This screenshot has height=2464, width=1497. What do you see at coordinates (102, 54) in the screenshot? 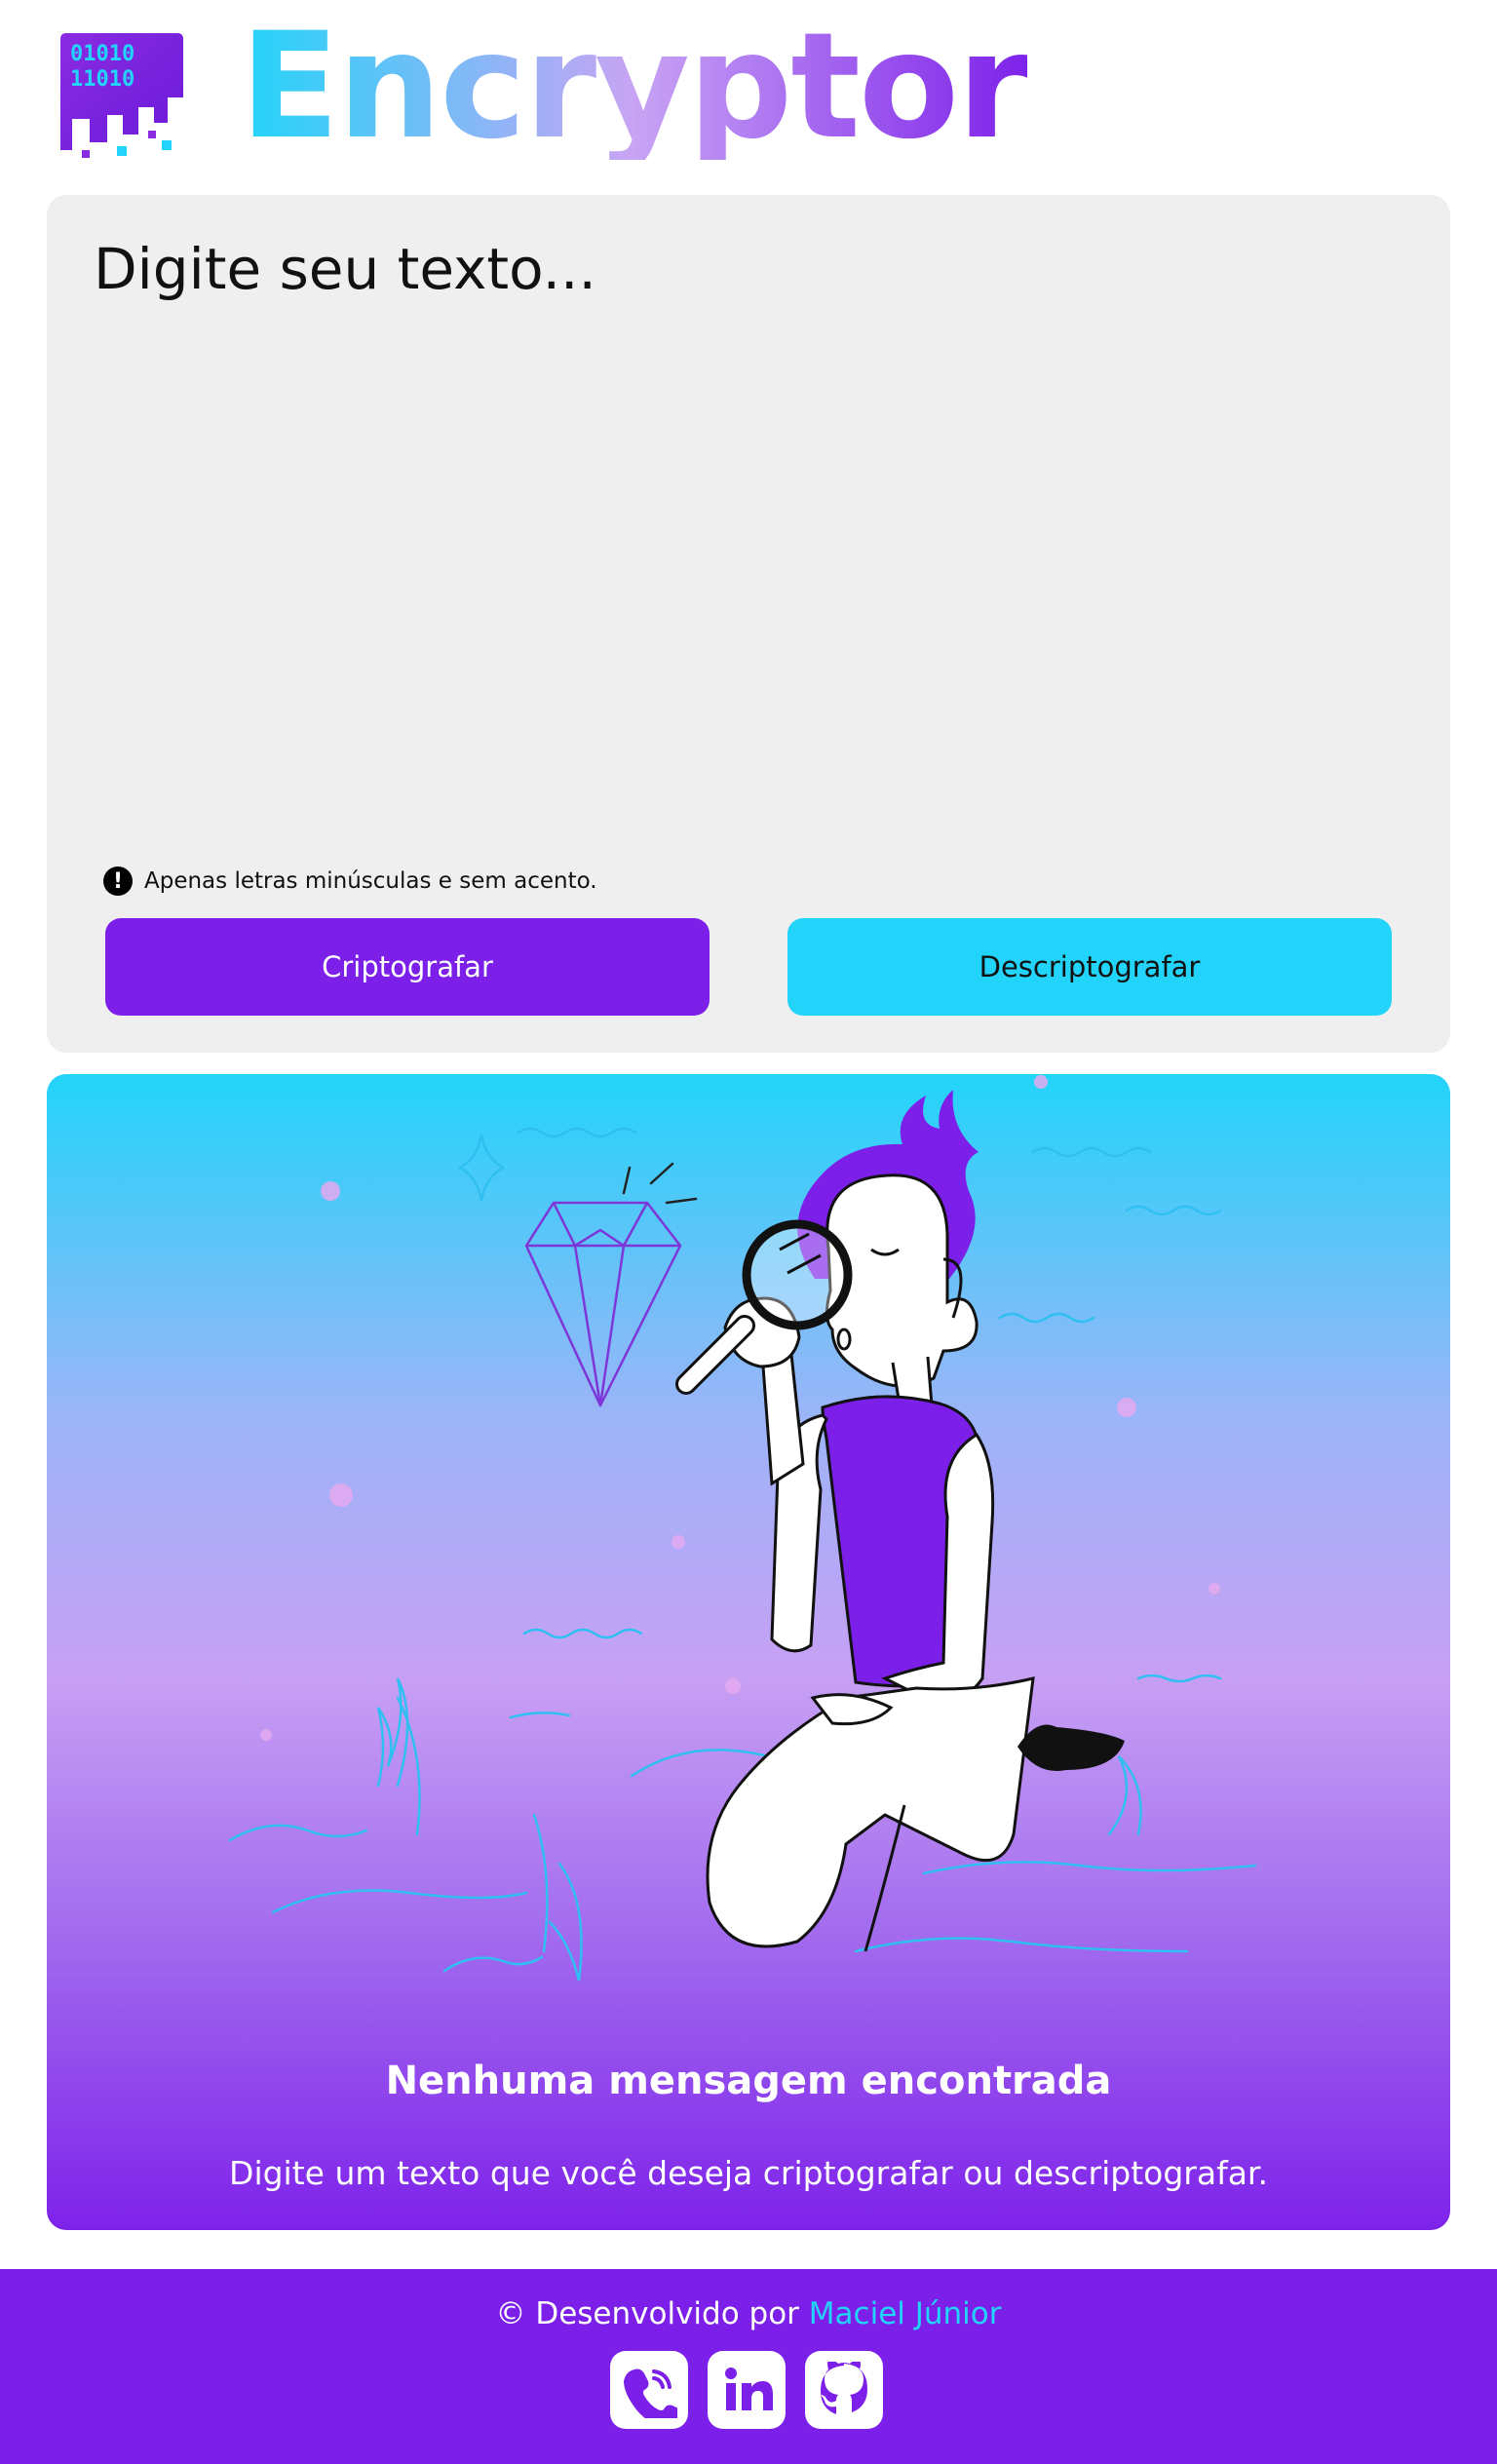
I see `logo-binary-row-1: 01010` at bounding box center [102, 54].